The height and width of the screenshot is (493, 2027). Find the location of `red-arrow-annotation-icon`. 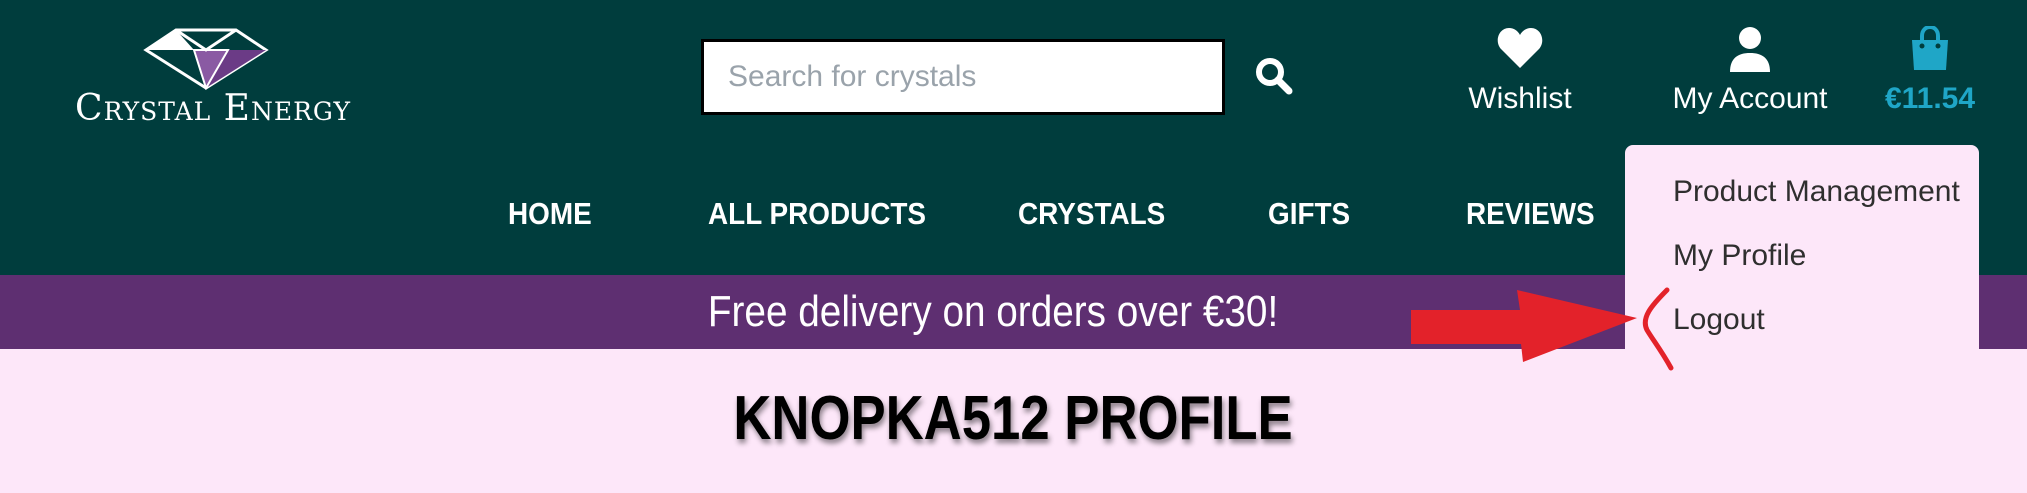

red-arrow-annotation-icon is located at coordinates (1550, 330).